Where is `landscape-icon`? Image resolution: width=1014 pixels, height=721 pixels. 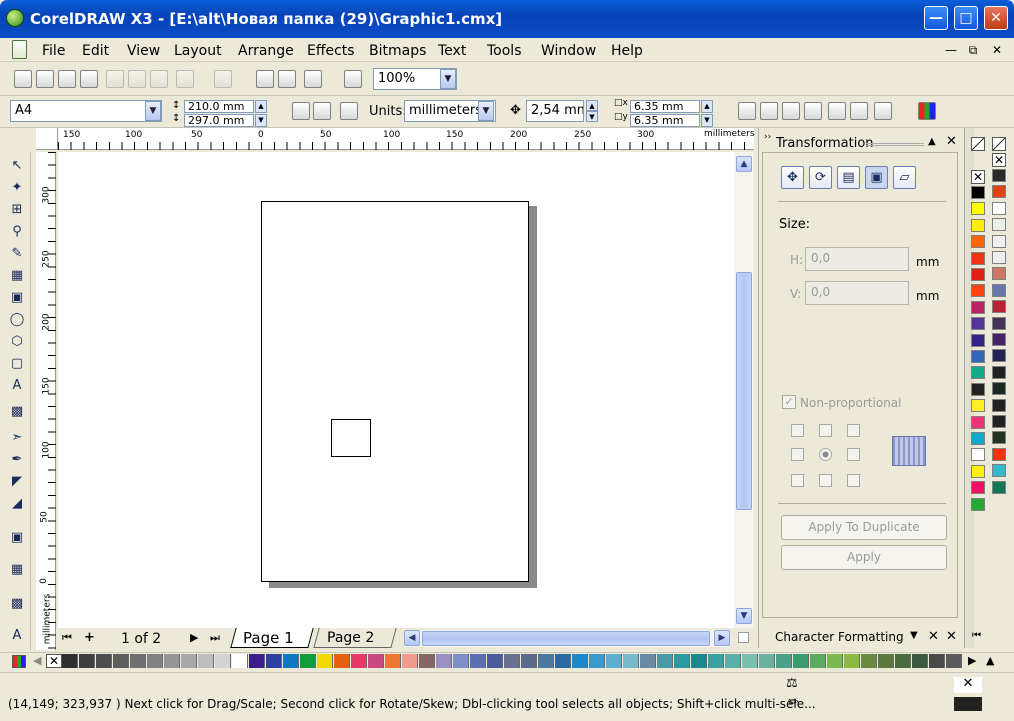 landscape-icon is located at coordinates (322, 111).